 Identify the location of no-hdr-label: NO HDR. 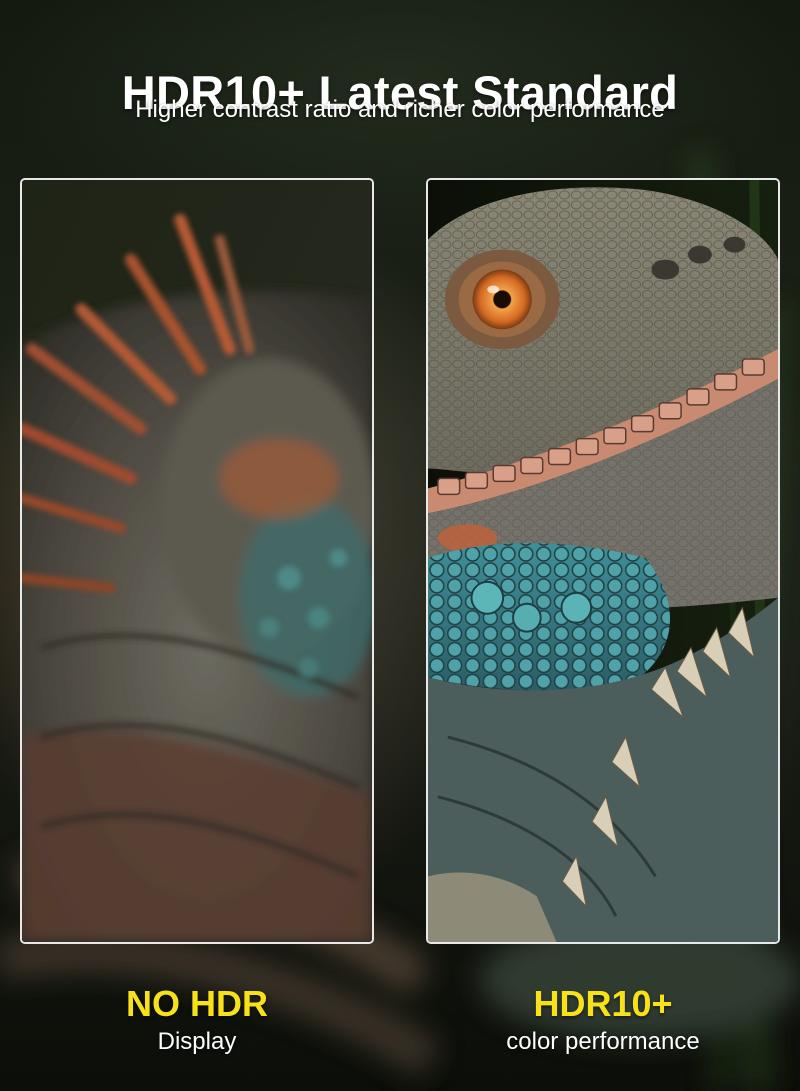
(197, 1003).